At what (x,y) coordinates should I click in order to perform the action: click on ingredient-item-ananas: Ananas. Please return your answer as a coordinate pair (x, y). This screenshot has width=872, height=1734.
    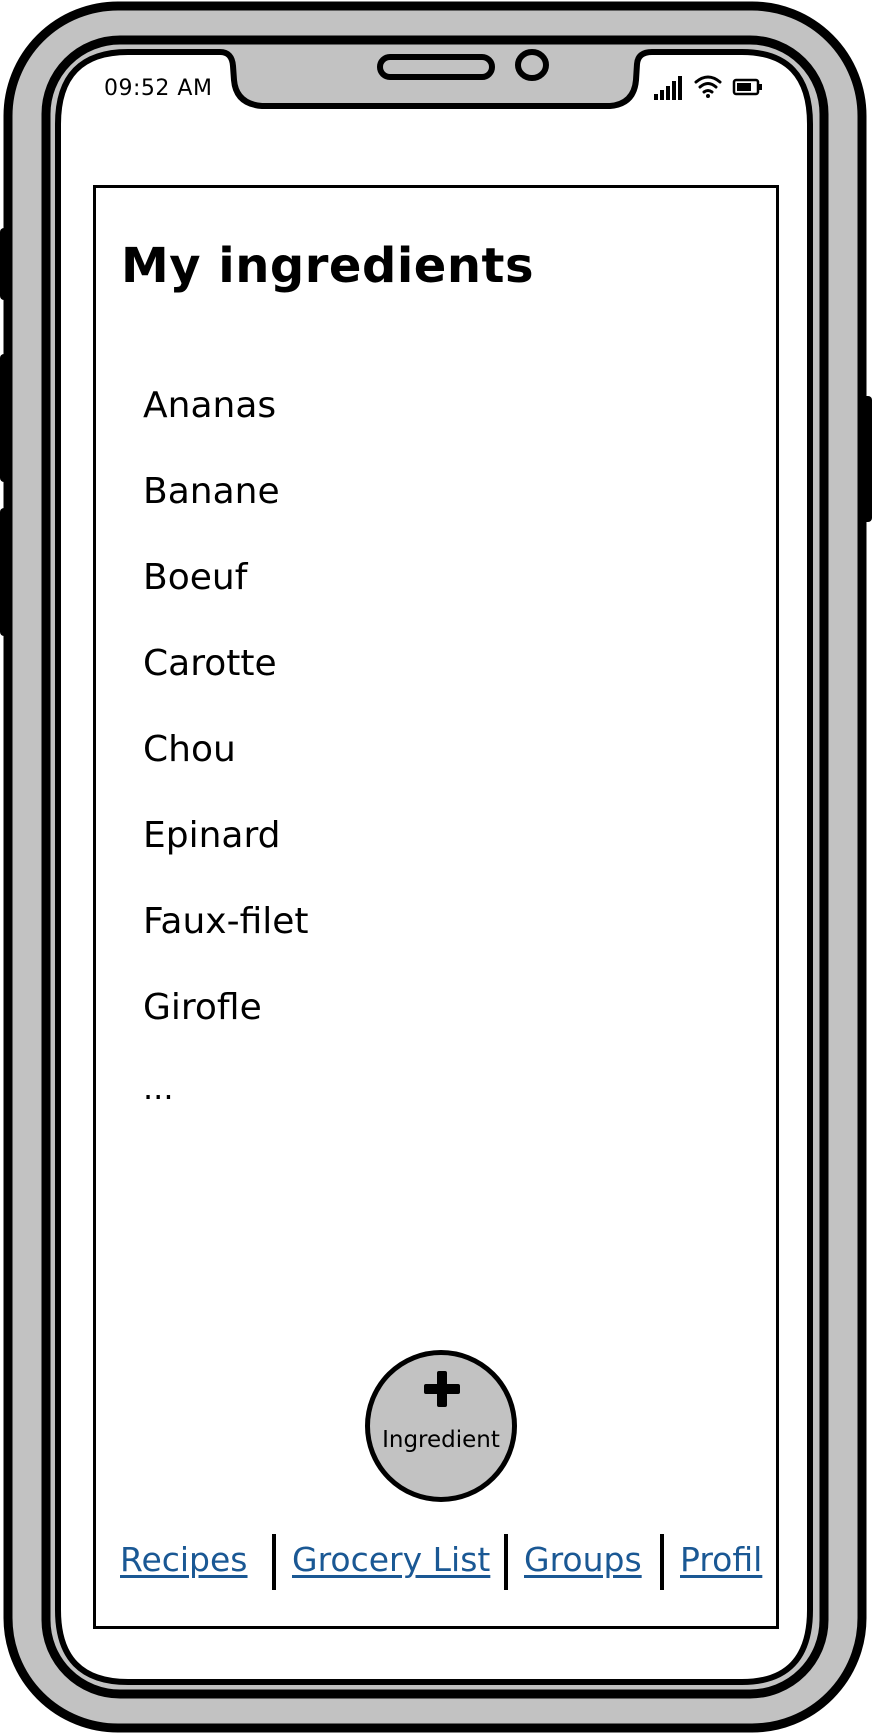
    Looking at the image, I should click on (226, 423).